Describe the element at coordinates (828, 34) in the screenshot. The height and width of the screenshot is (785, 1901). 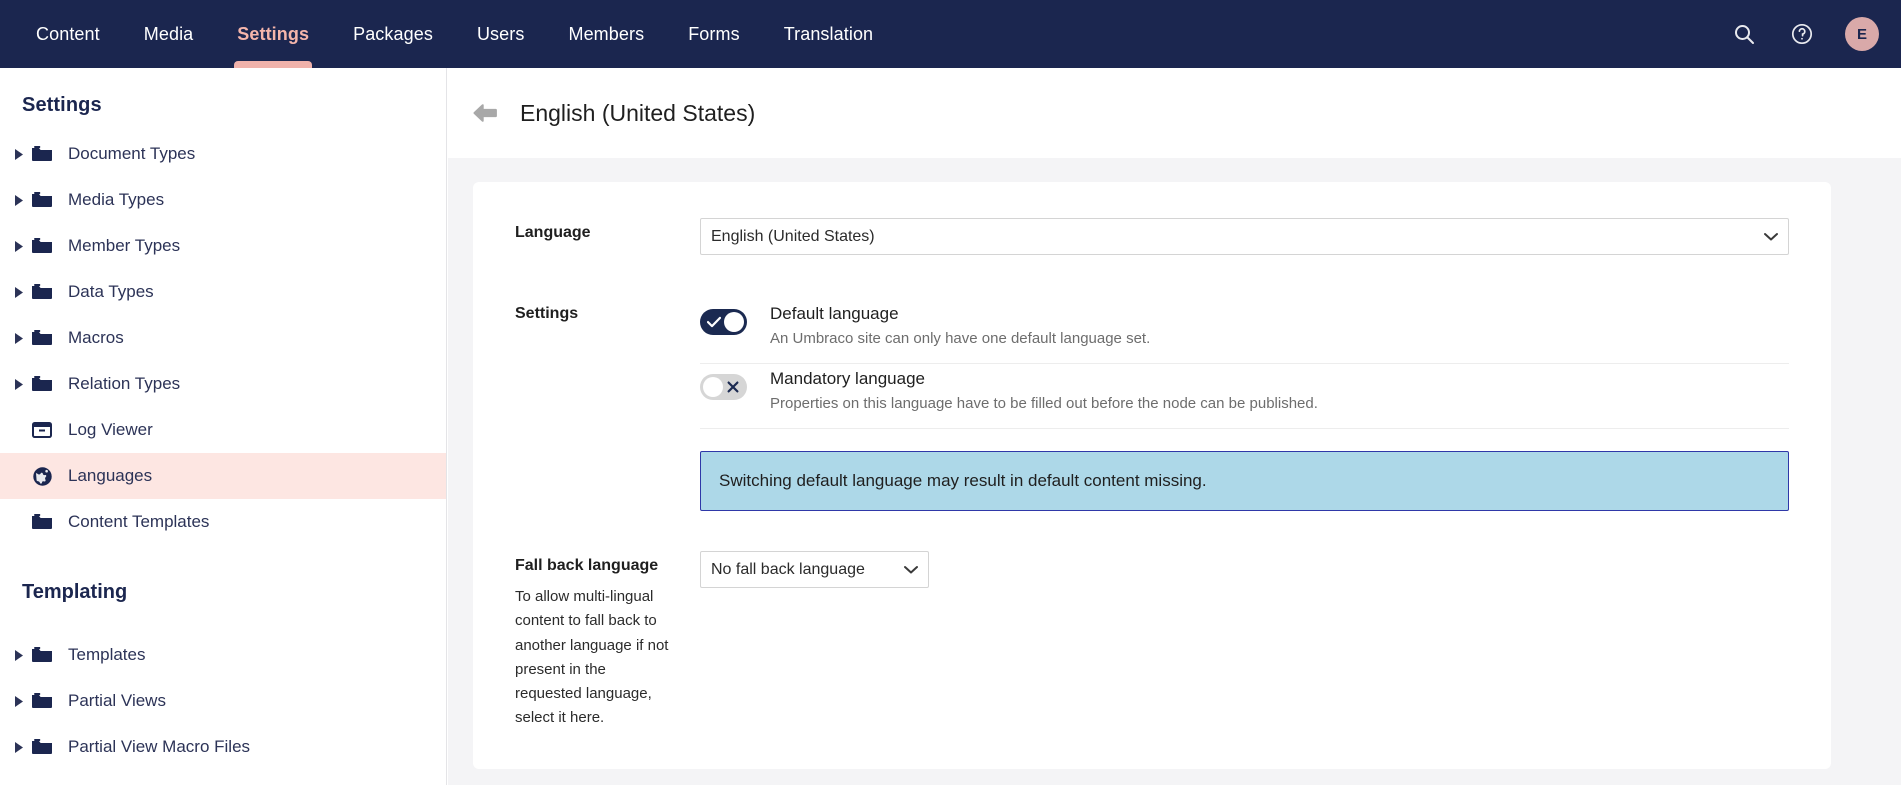
I see `nav-item-translation: Translation` at that location.